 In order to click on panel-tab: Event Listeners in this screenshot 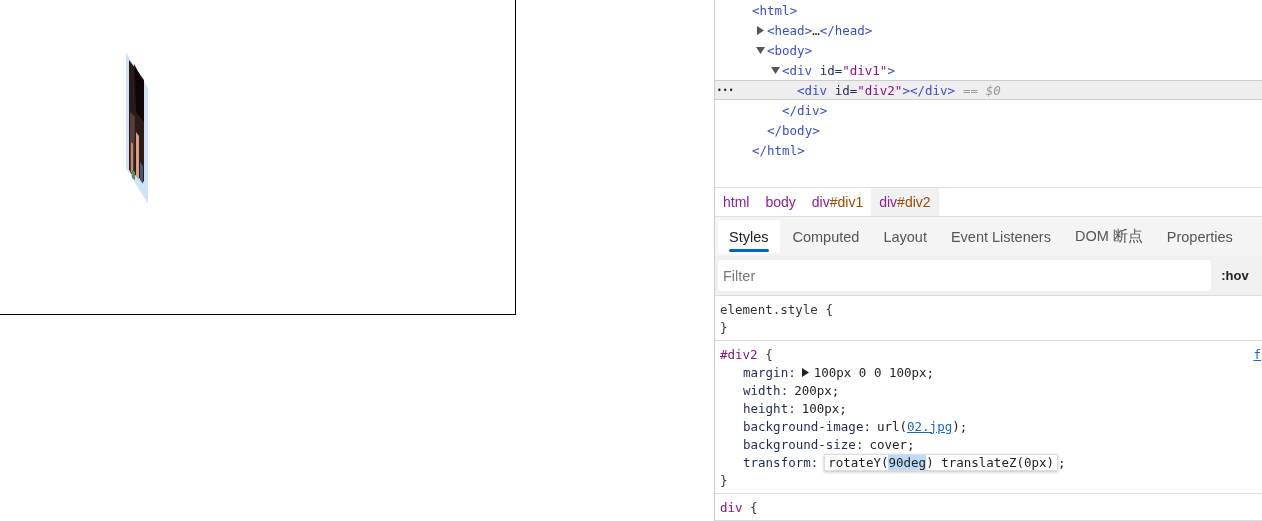, I will do `click(1000, 236)`.